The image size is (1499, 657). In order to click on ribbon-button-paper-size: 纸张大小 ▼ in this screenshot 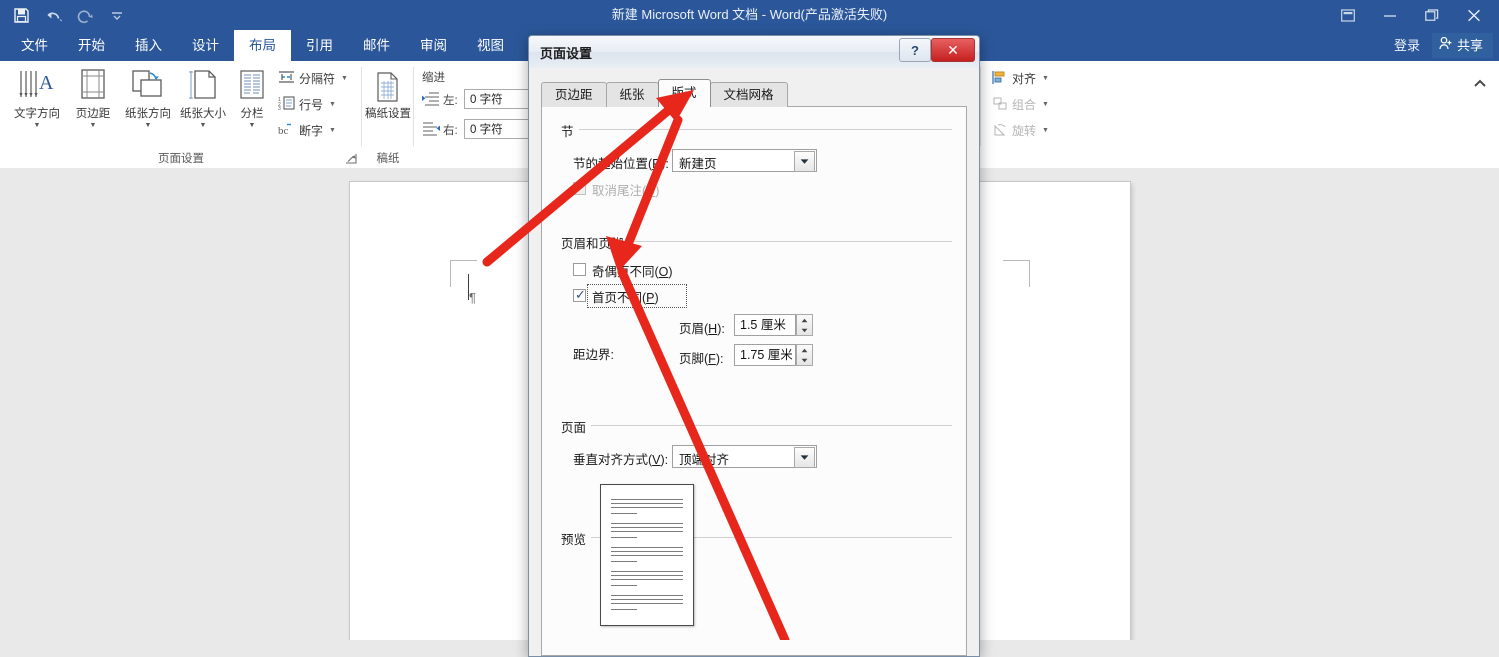, I will do `click(203, 103)`.